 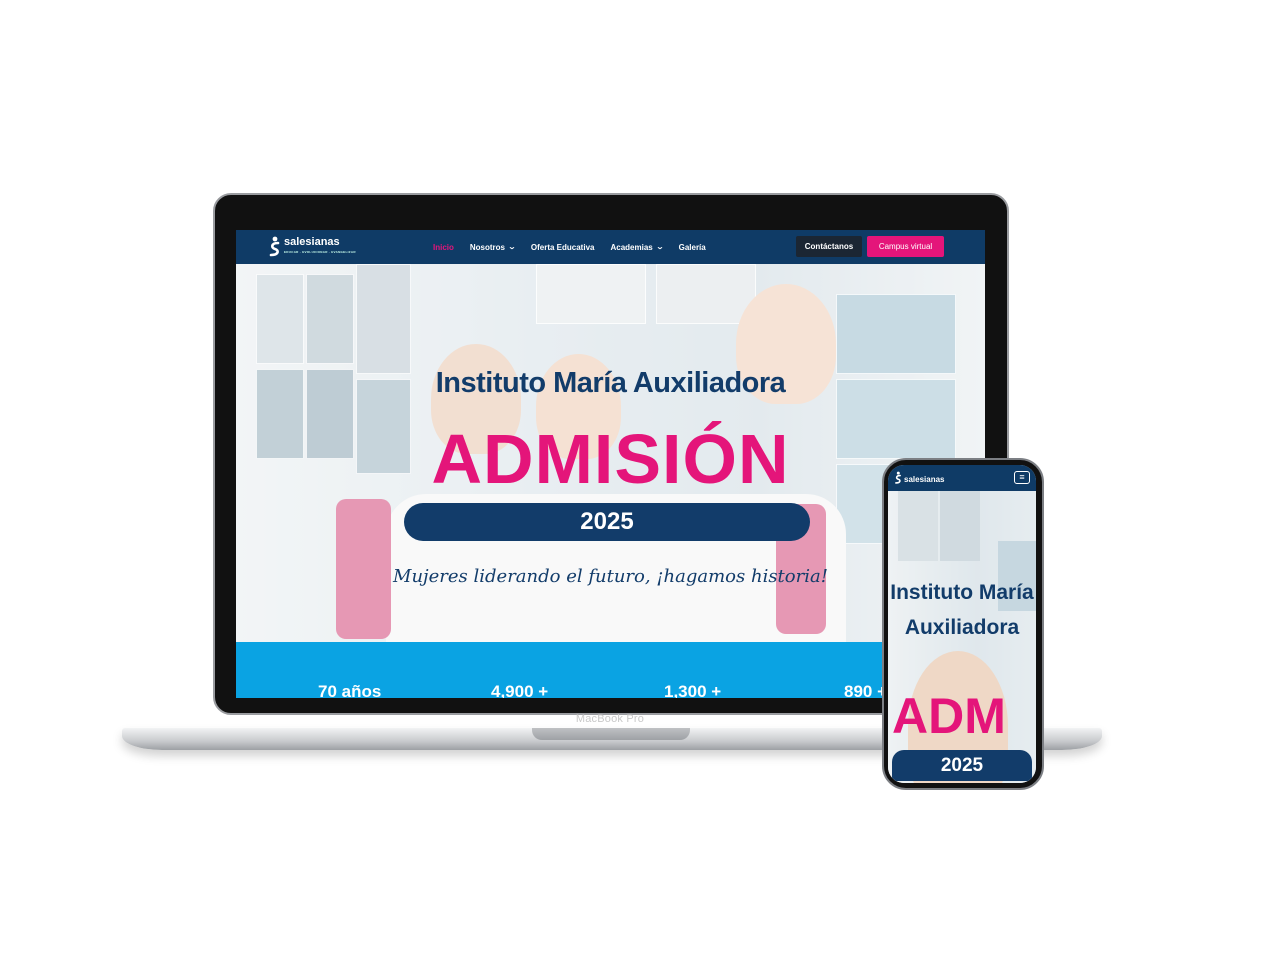 What do you see at coordinates (829, 246) in the screenshot?
I see `contact-button: Contáctanos` at bounding box center [829, 246].